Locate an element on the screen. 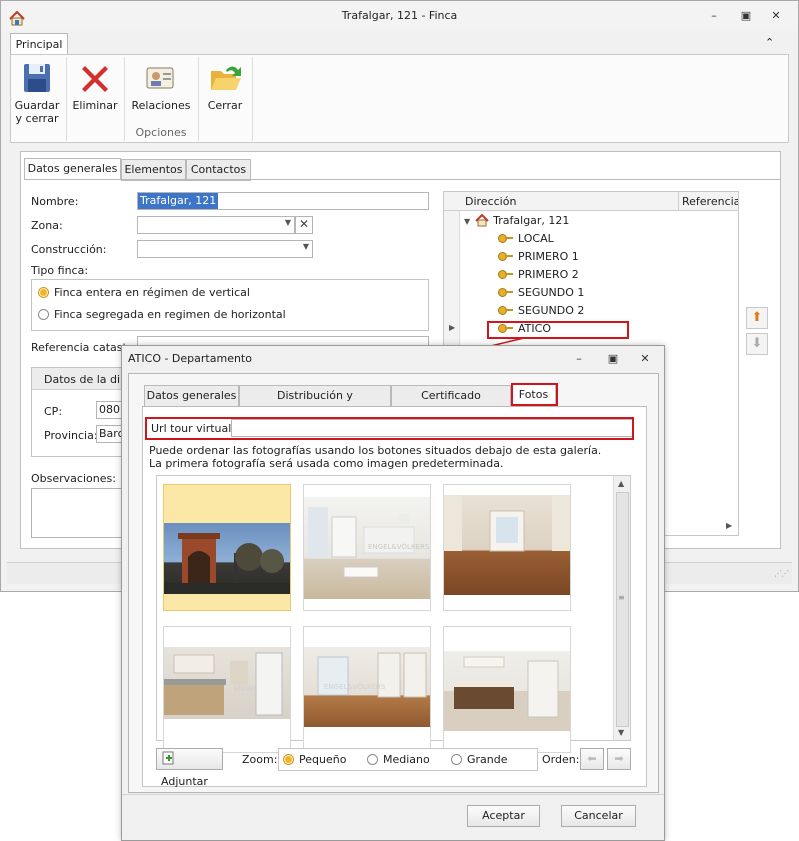 Image resolution: width=799 pixels, height=841 pixels. nombre-value: Trafalgar, 121 is located at coordinates (178, 201).